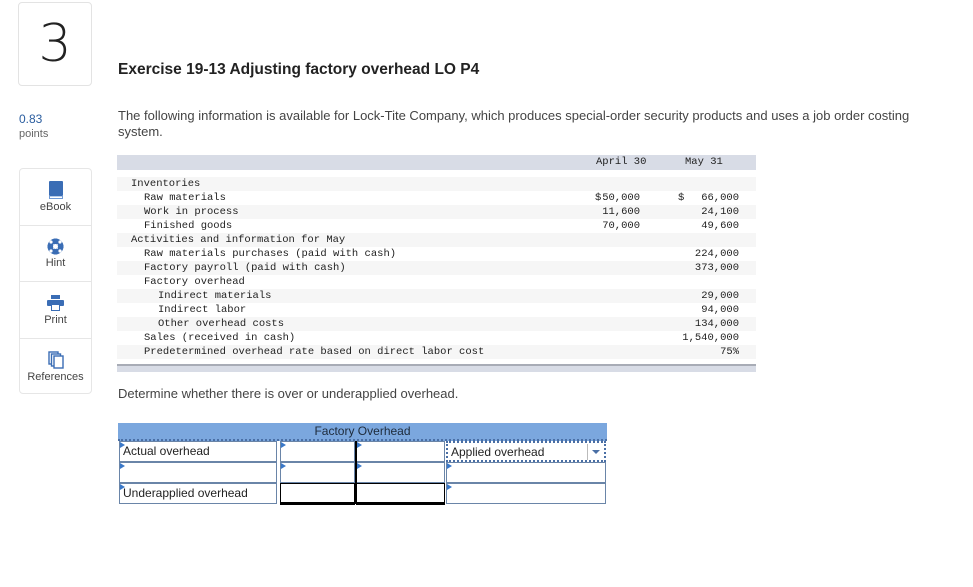  Describe the element at coordinates (436, 226) in the screenshot. I see `info-row: Finished goods 70,000 49,600` at that location.